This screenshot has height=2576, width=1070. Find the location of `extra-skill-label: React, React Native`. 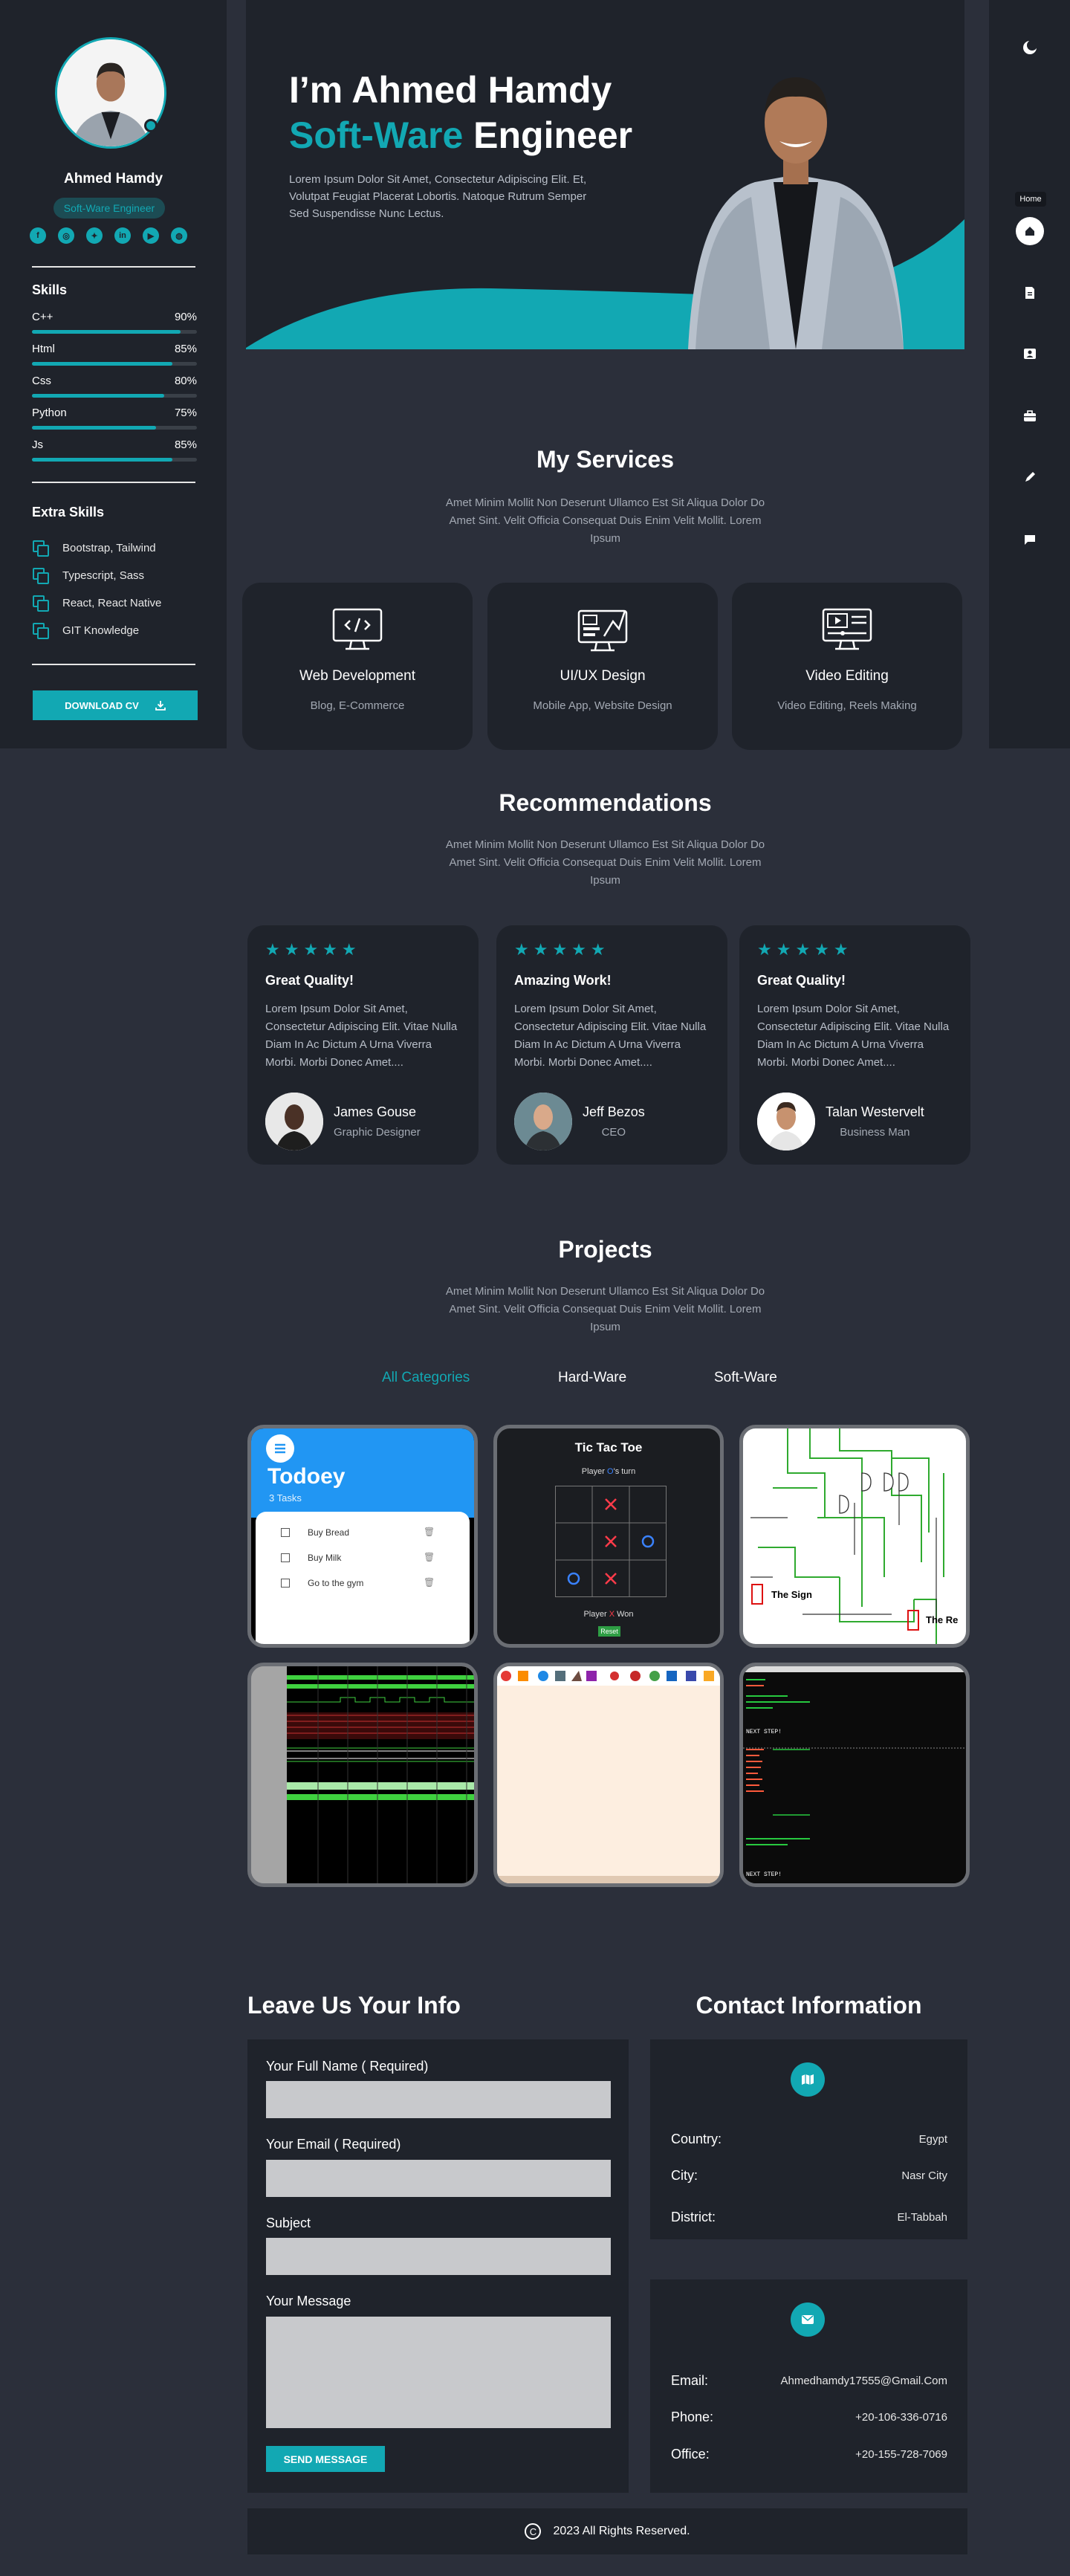

extra-skill-label: React, React Native is located at coordinates (112, 602).